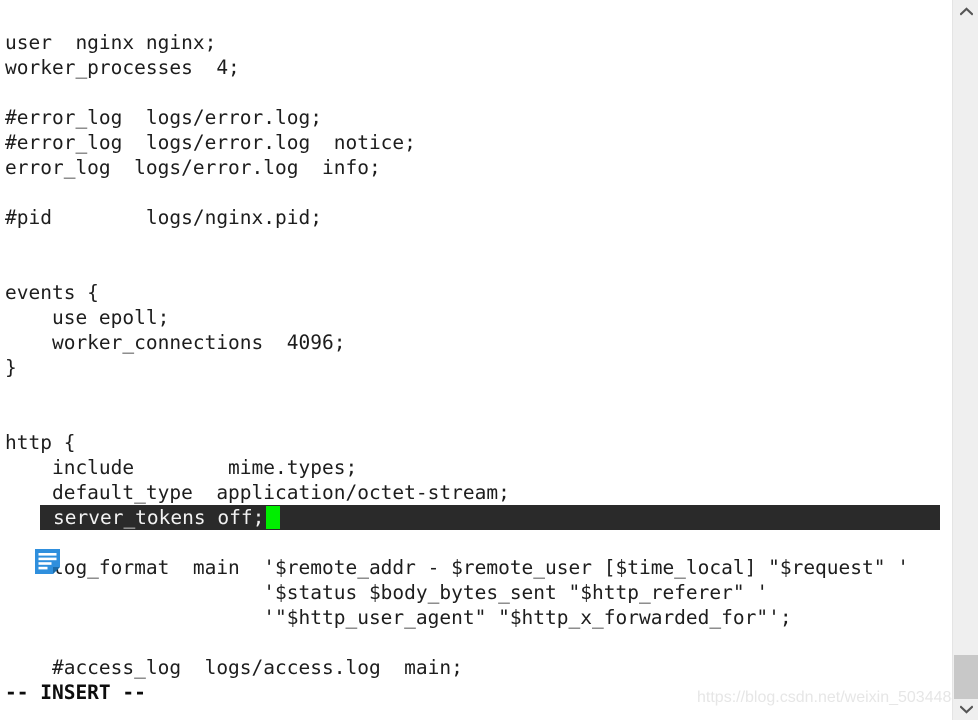  I want to click on text-cursor, so click(273, 517).